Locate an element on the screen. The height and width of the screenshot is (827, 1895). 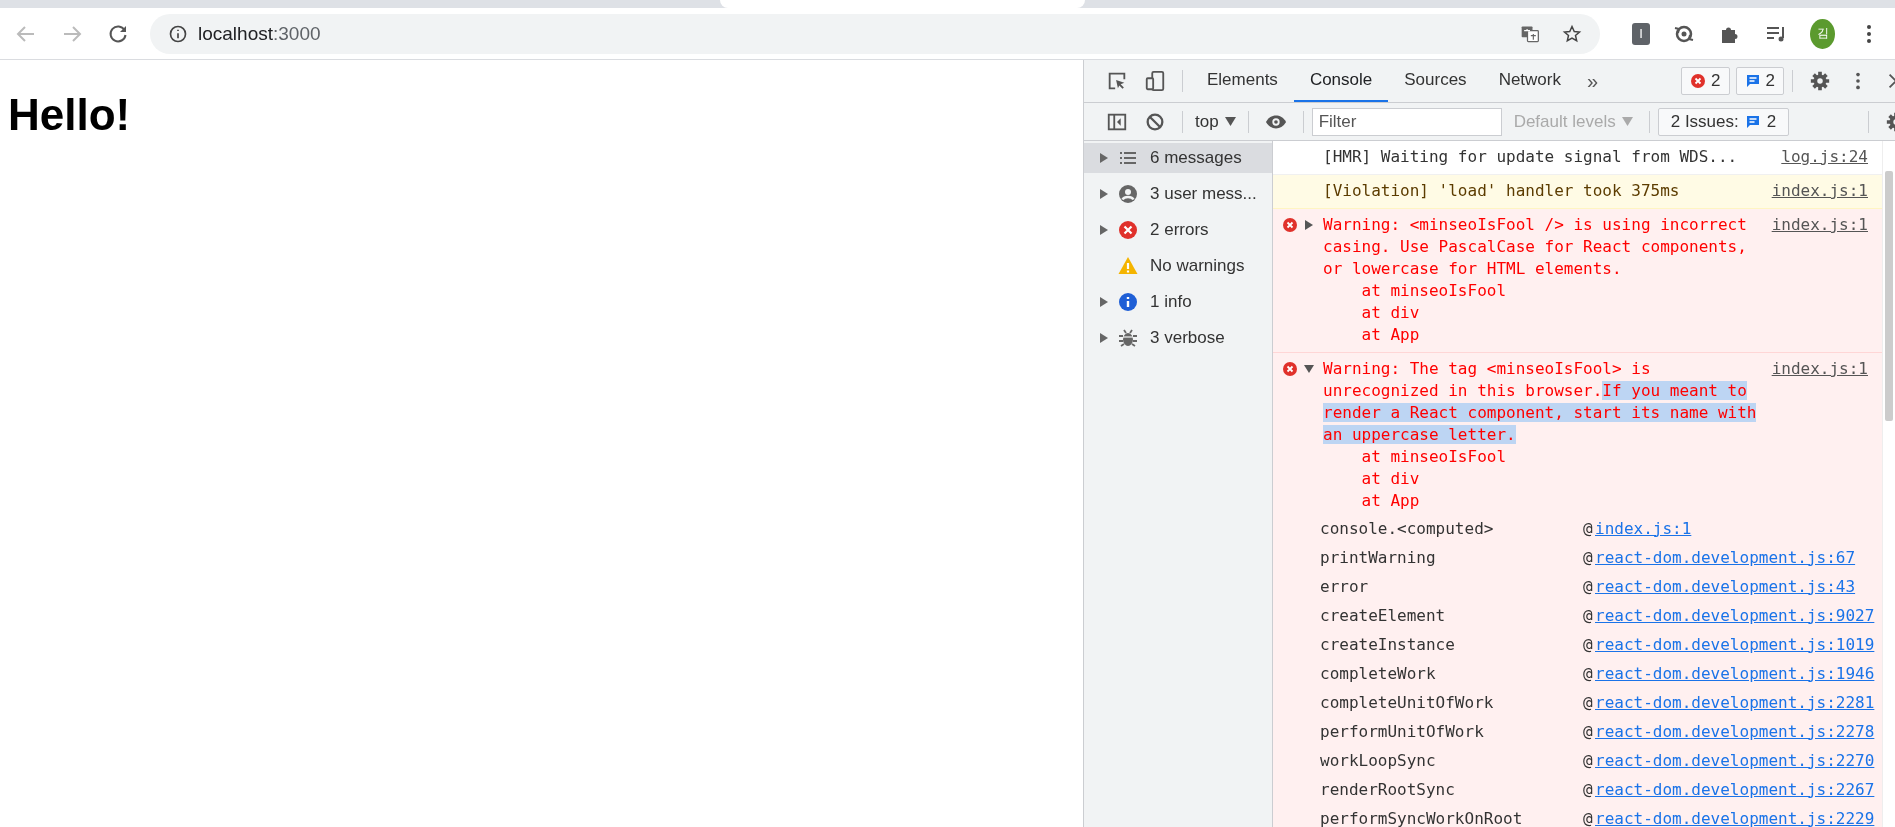
user-icon is located at coordinates (1128, 194).